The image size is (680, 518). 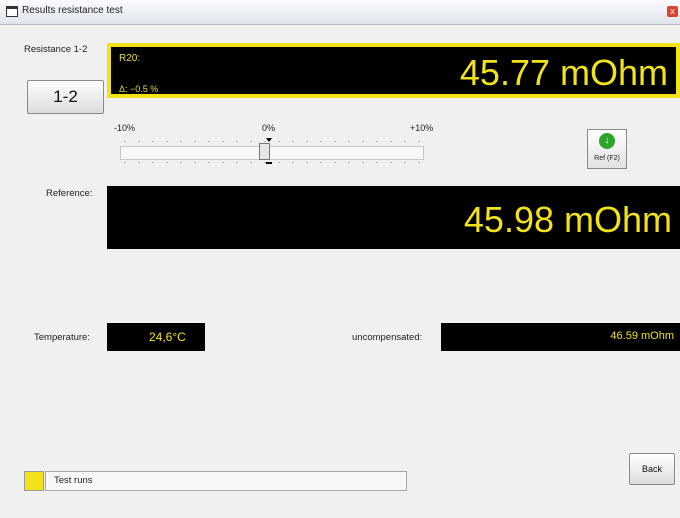 What do you see at coordinates (72, 10) in the screenshot?
I see `window-title: Results resistance test` at bounding box center [72, 10].